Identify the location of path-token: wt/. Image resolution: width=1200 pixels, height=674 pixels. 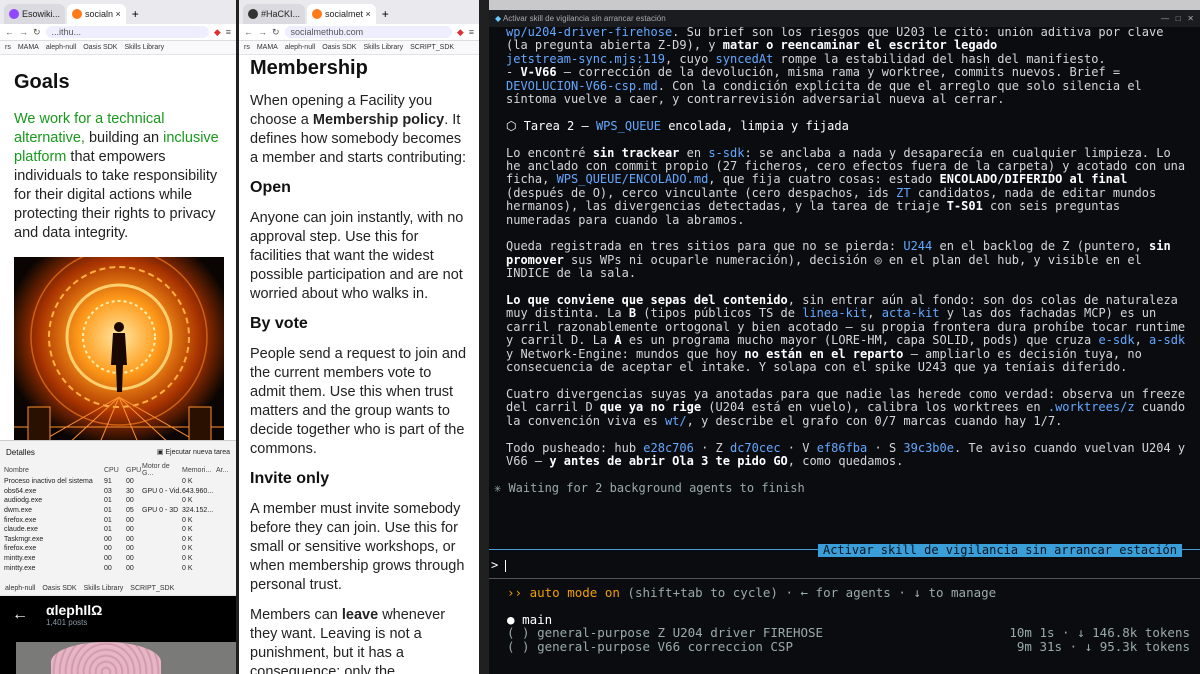
(675, 420).